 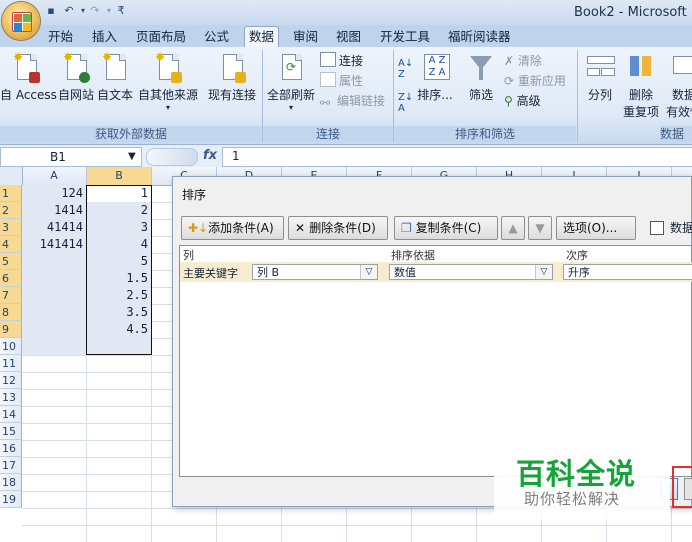 What do you see at coordinates (11, 448) in the screenshot?
I see `row-header-16: 16` at bounding box center [11, 448].